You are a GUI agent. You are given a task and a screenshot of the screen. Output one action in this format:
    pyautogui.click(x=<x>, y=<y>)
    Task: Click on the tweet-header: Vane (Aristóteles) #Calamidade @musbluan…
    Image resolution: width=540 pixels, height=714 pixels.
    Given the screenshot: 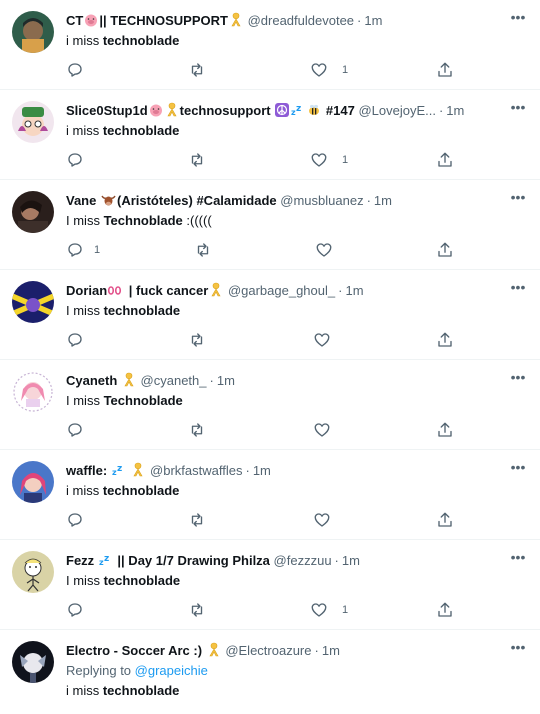 What is the action you would take?
    pyautogui.click(x=283, y=201)
    